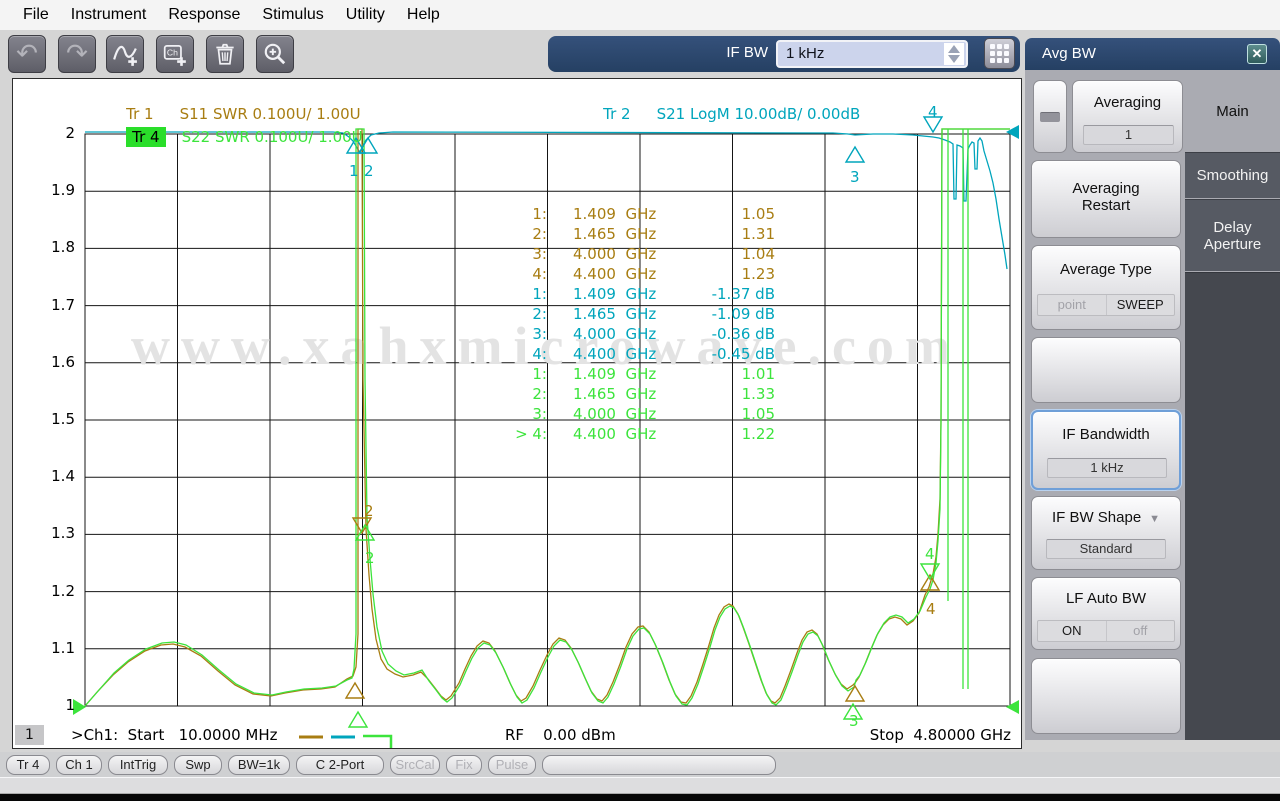  I want to click on bottom-frame-bar, so click(640, 797).